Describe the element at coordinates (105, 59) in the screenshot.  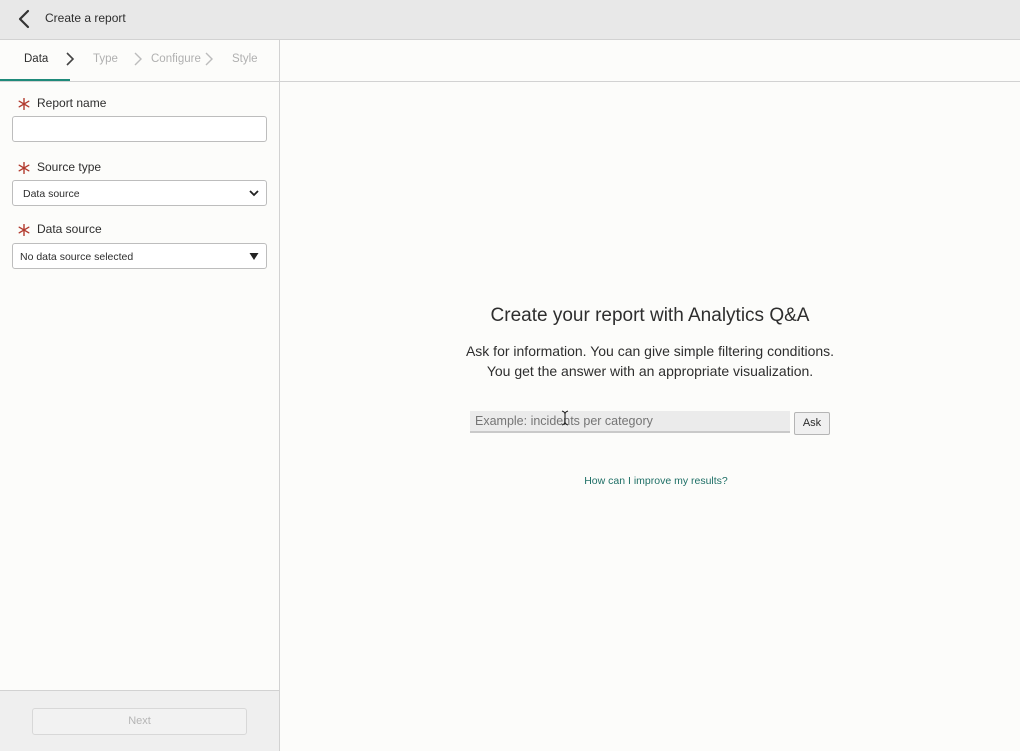
I see `step-type: Type` at that location.